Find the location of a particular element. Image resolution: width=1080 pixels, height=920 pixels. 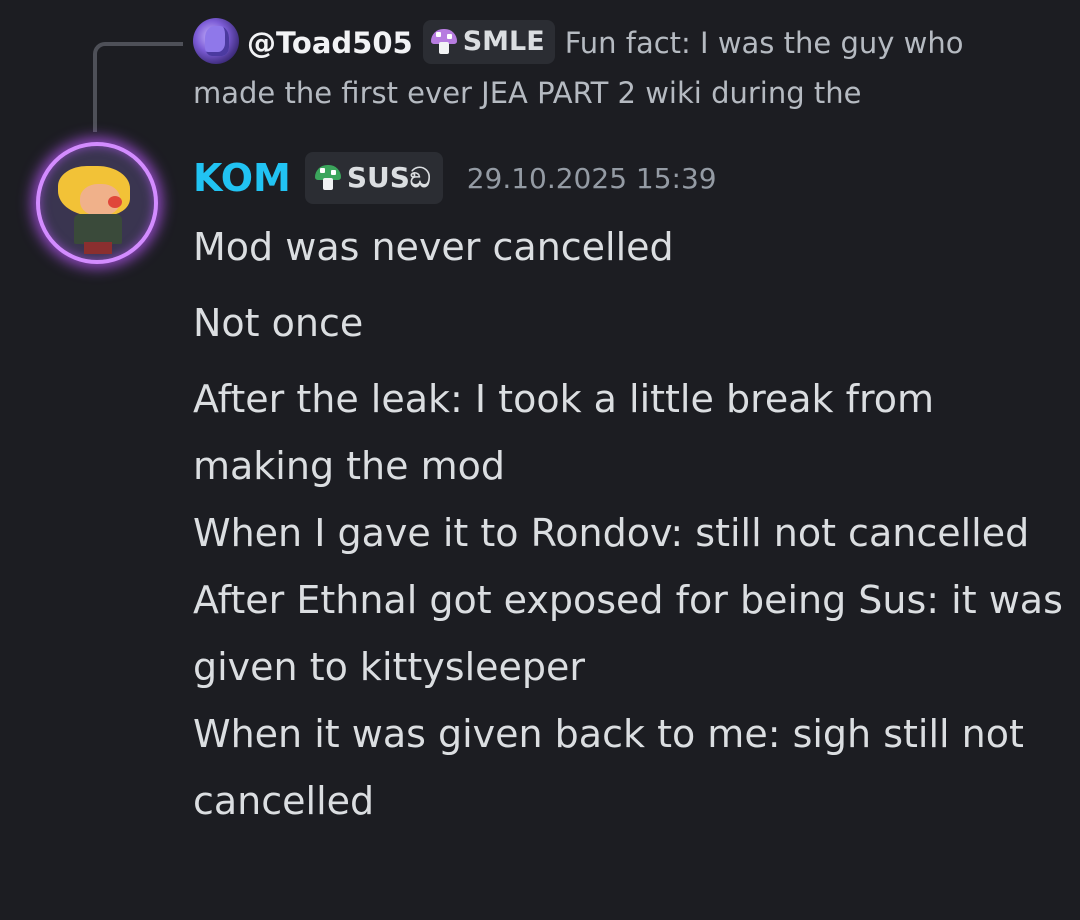

message-tag-label: SUSඞ is located at coordinates (388, 177).